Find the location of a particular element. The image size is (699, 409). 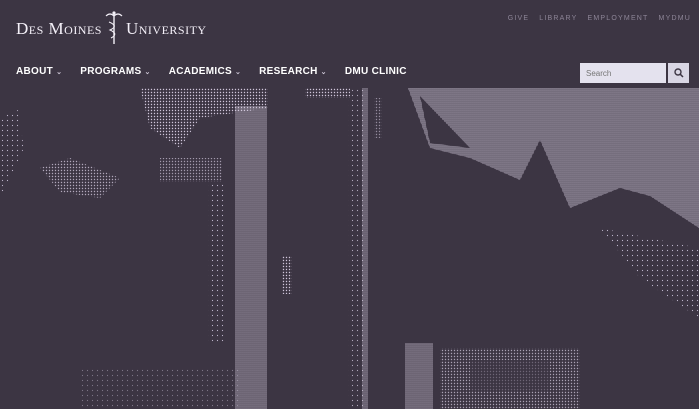

search-icon is located at coordinates (678, 73).